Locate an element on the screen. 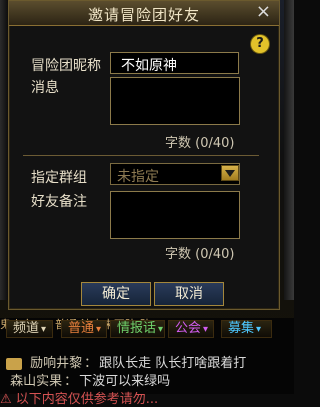 The width and height of the screenshot is (320, 407). message-char-counter: 字数 (0/40) is located at coordinates (200, 143).